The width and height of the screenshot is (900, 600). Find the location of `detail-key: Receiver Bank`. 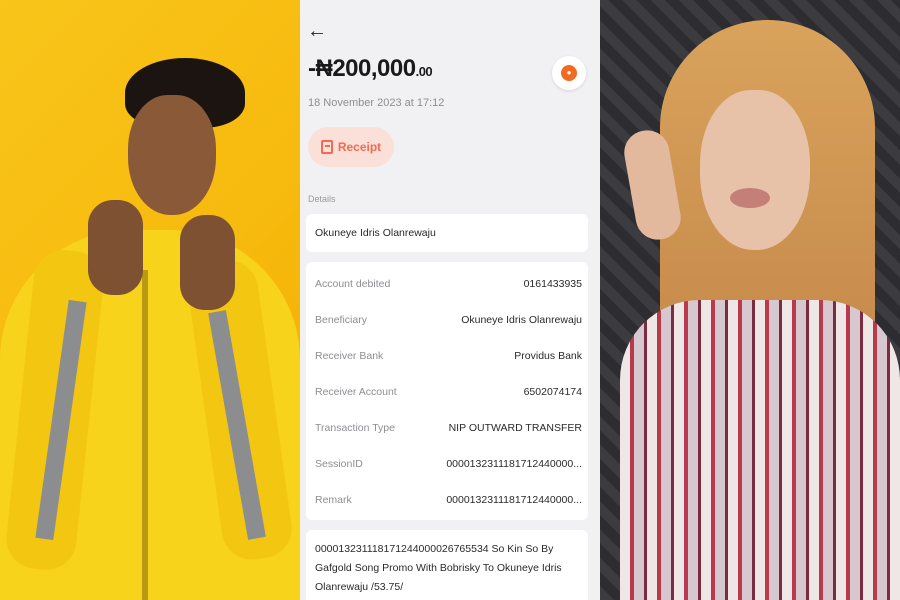

detail-key: Receiver Bank is located at coordinates (349, 356).